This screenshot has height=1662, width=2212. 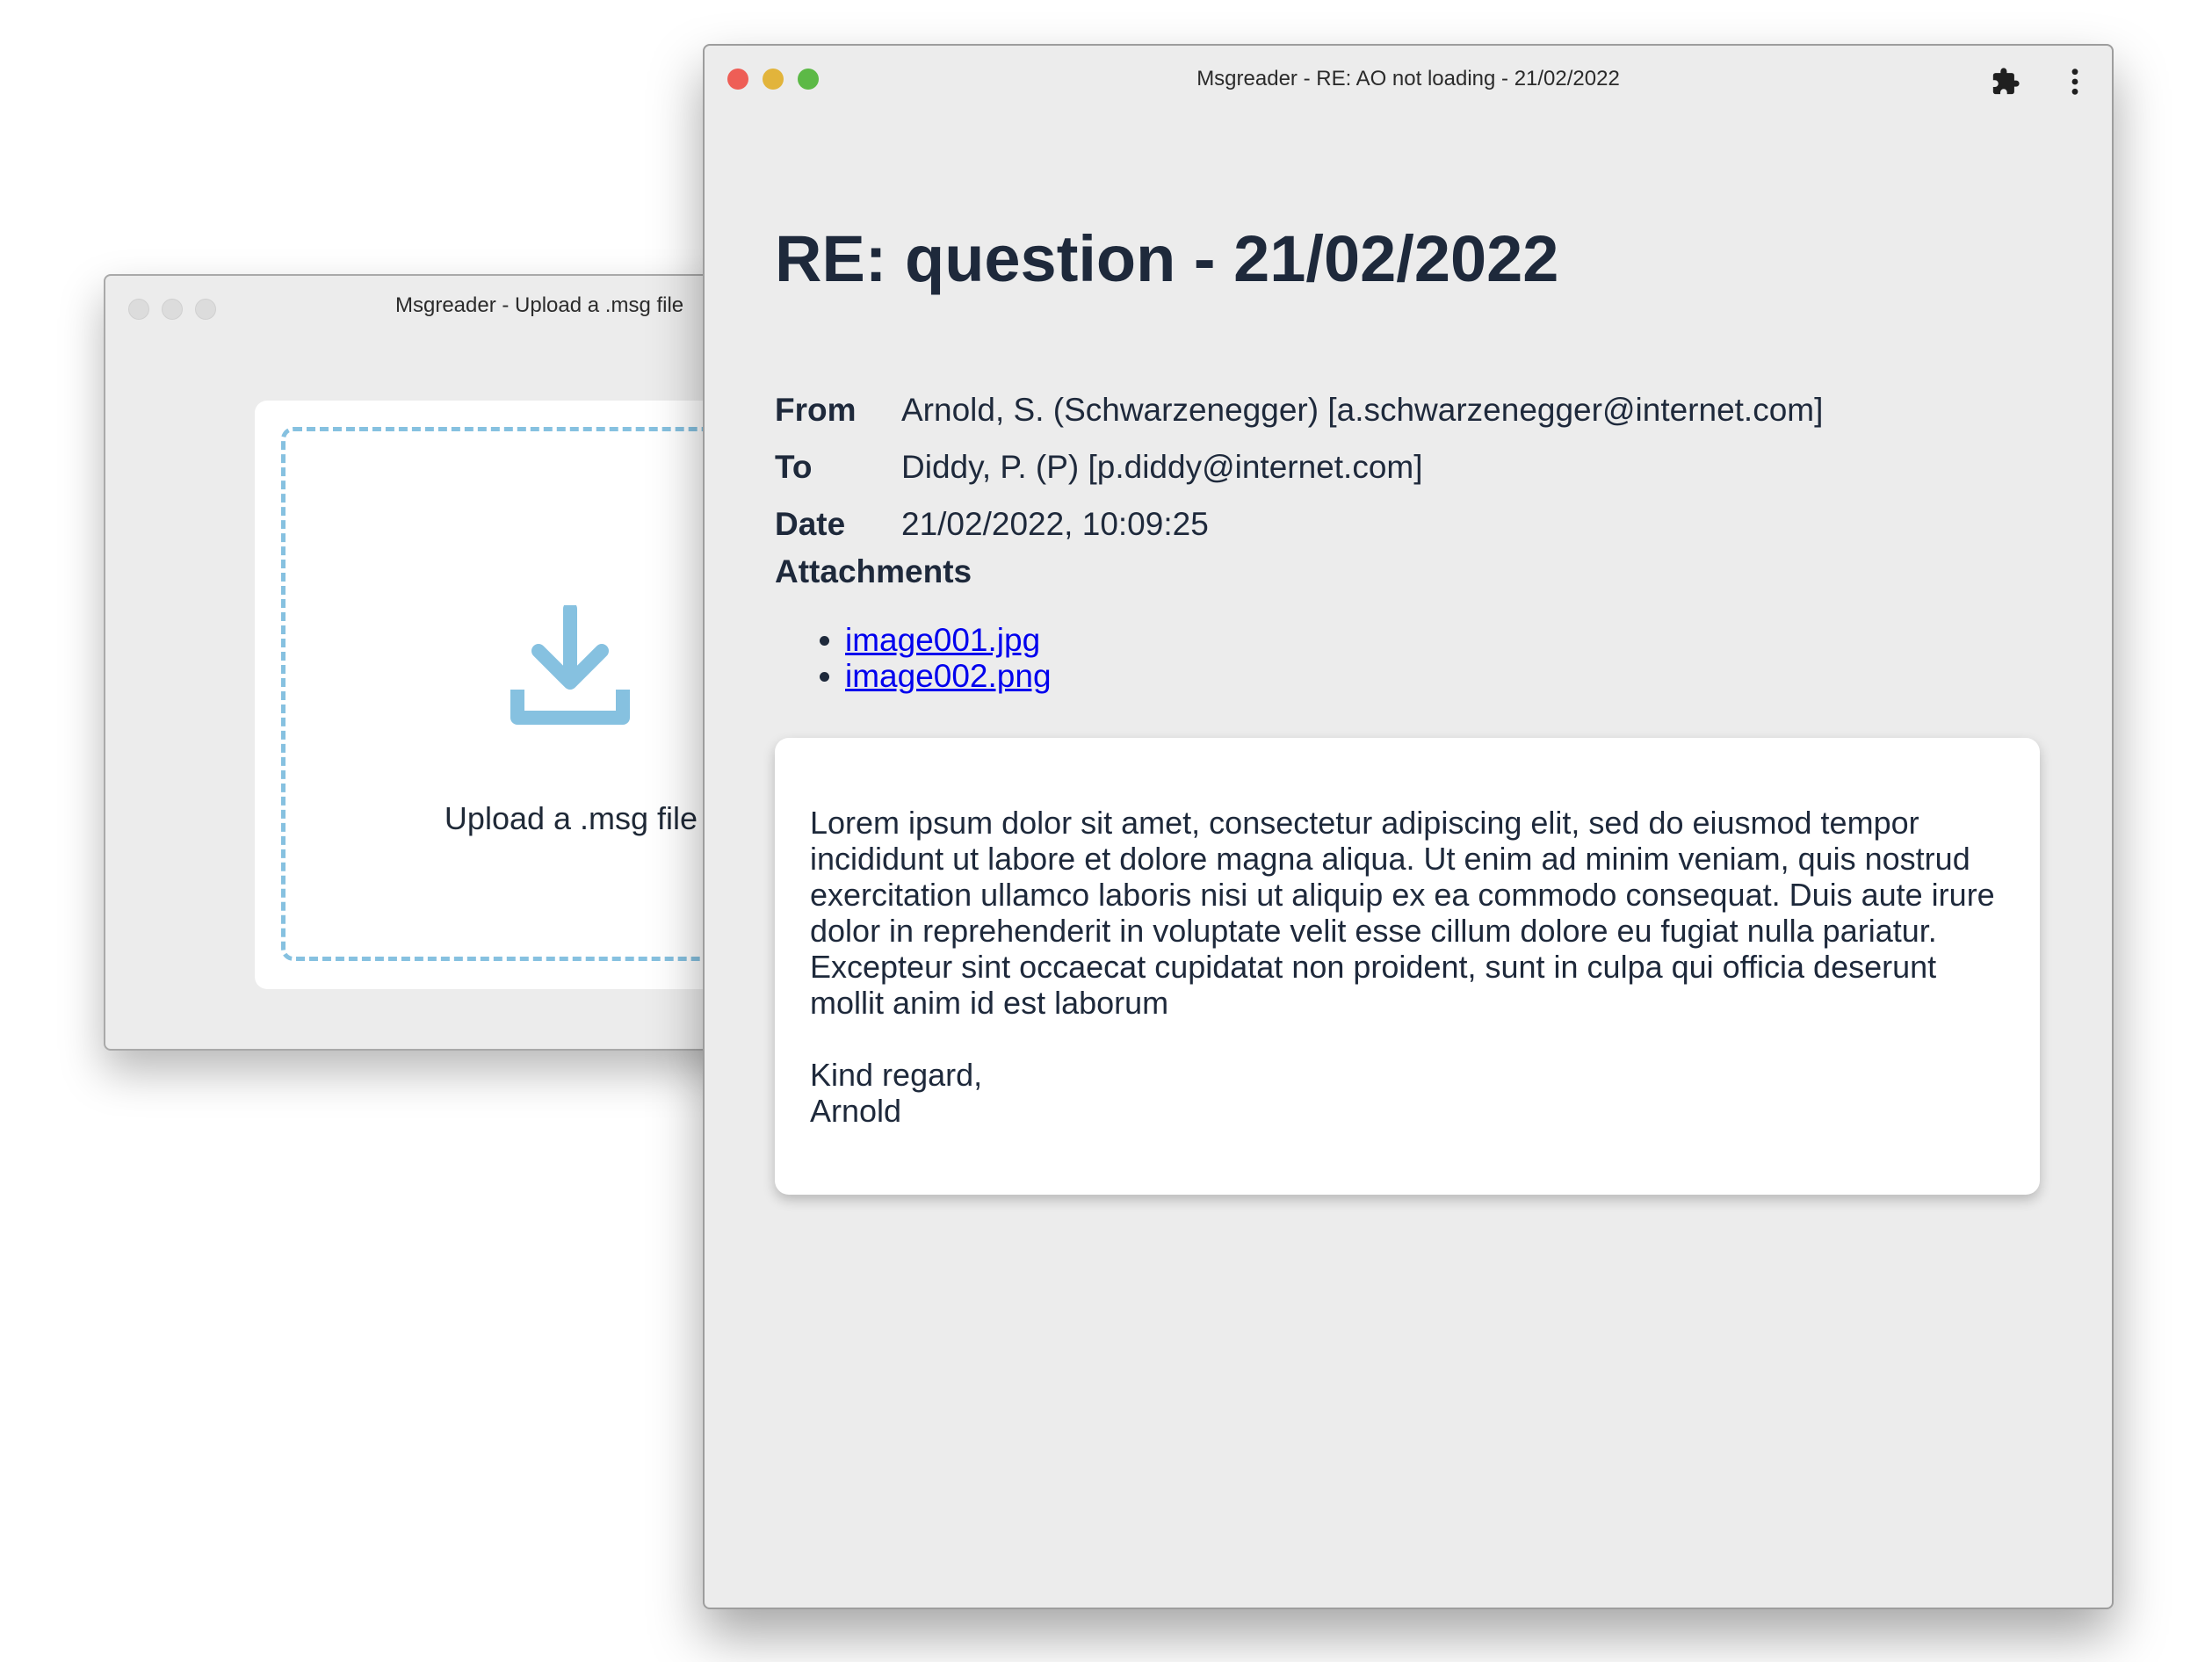 I want to click on date-label: Date, so click(x=810, y=523).